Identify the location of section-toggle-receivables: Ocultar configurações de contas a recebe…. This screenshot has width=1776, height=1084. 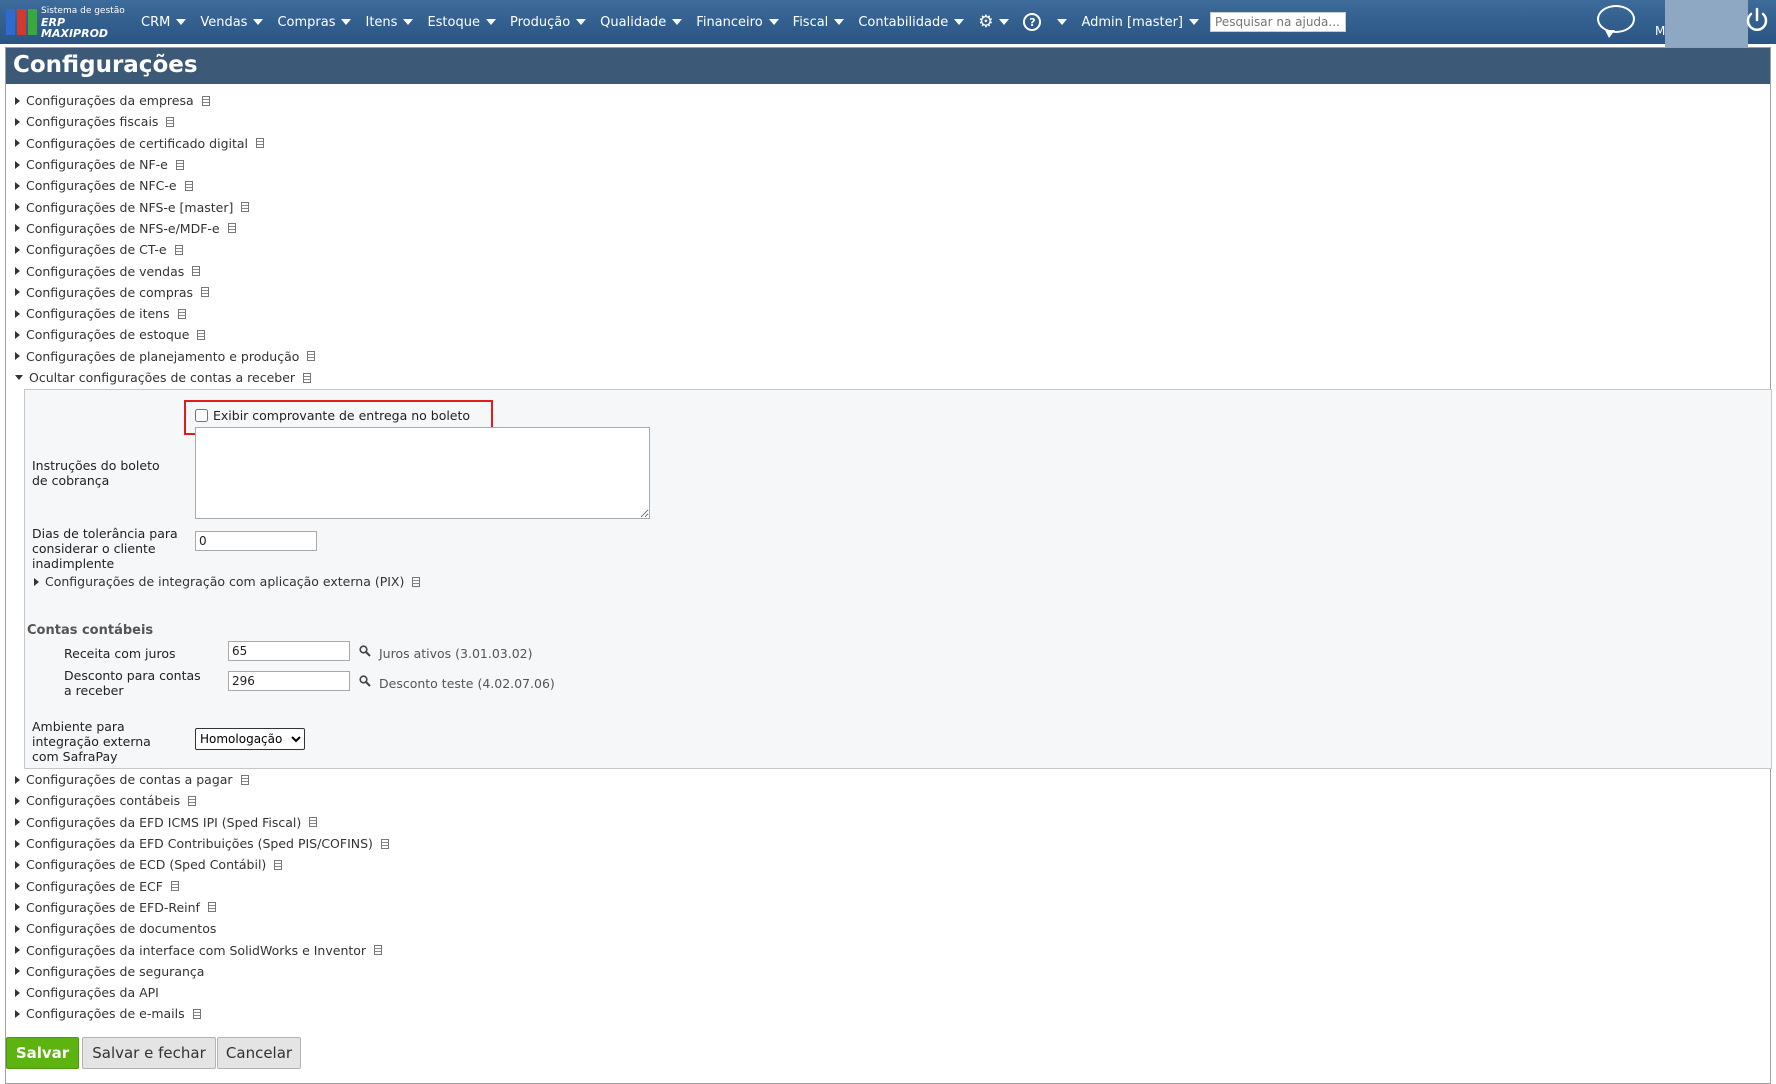
(163, 377).